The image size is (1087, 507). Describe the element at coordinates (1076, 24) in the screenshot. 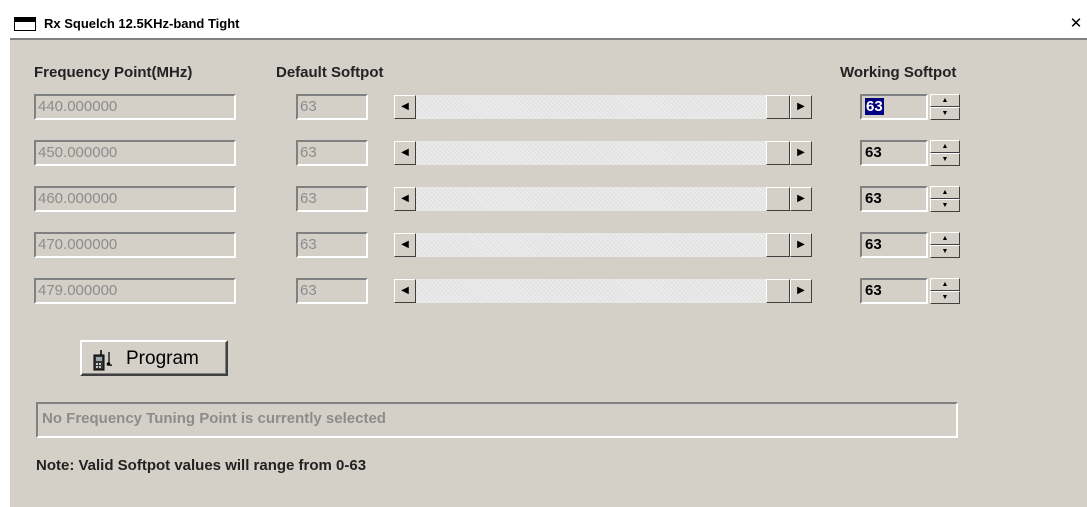

I see `close-button: ✕` at that location.